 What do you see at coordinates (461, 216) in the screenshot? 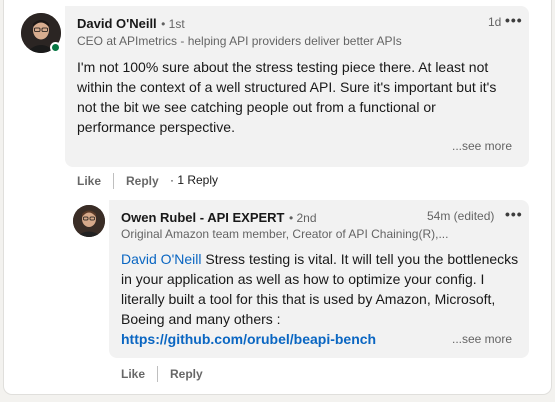
I see `reply-timestamp: 54m (edited)` at bounding box center [461, 216].